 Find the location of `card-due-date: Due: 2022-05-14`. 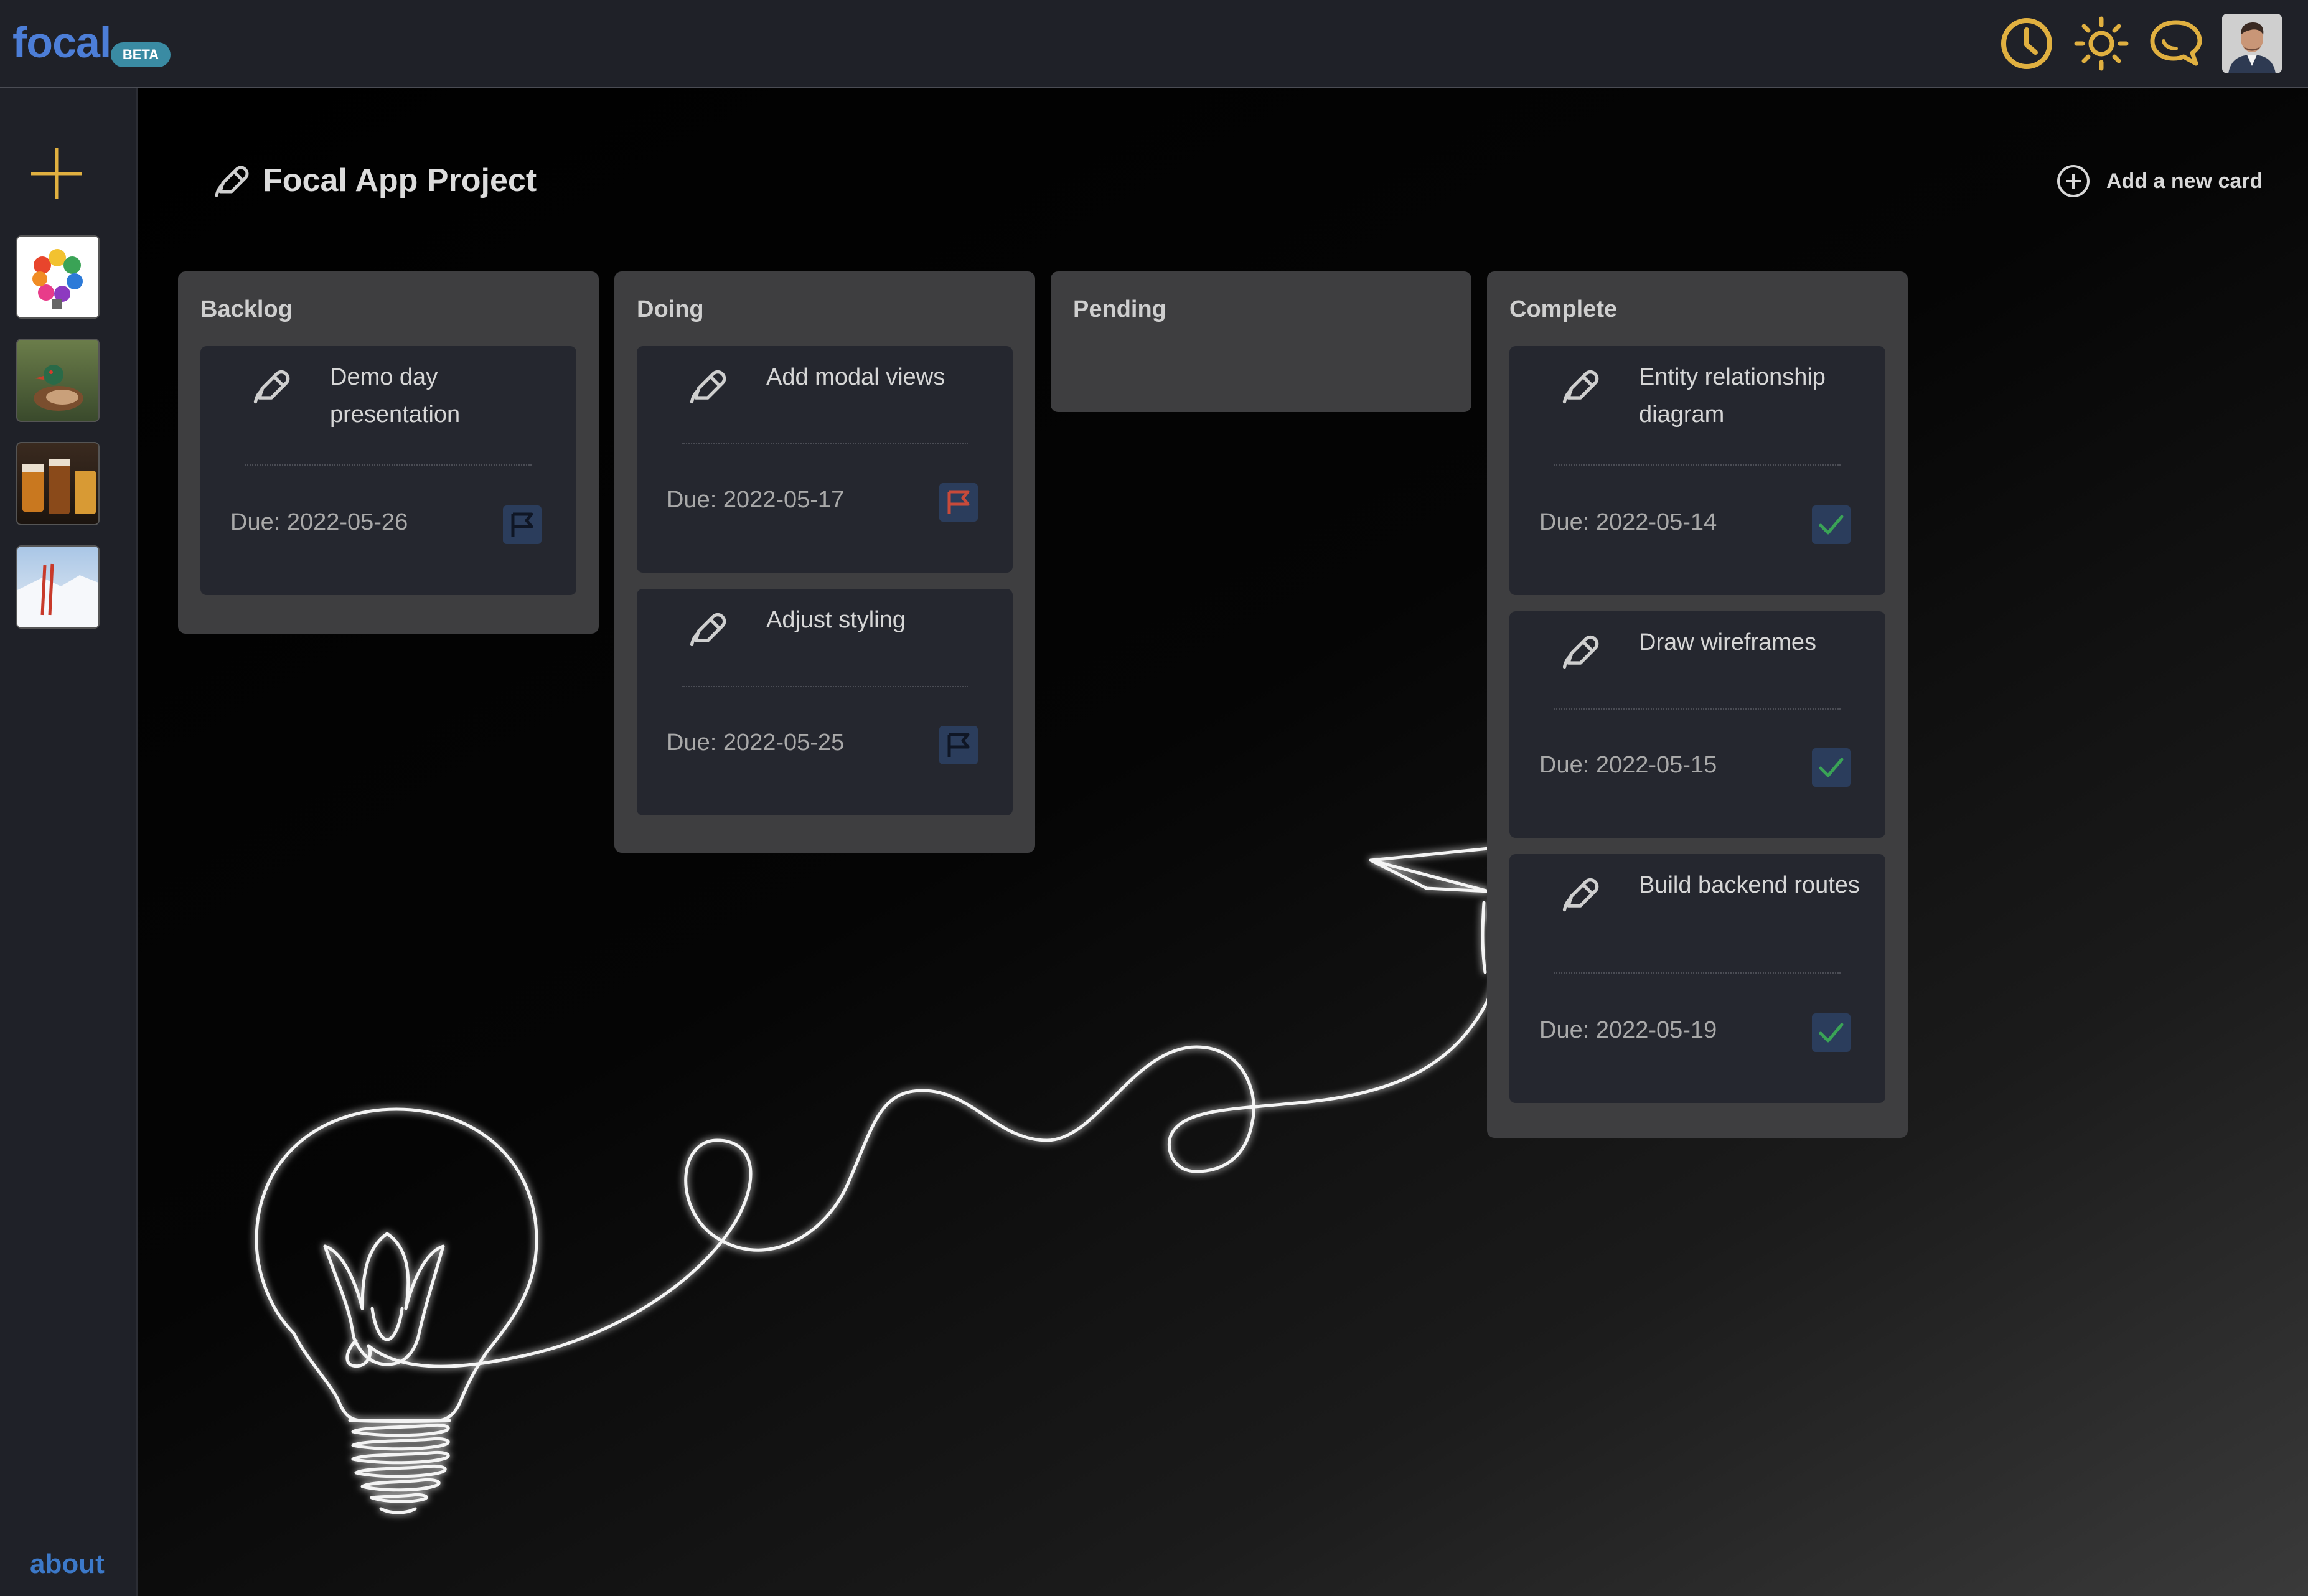

card-due-date: Due: 2022-05-14 is located at coordinates (1628, 522).